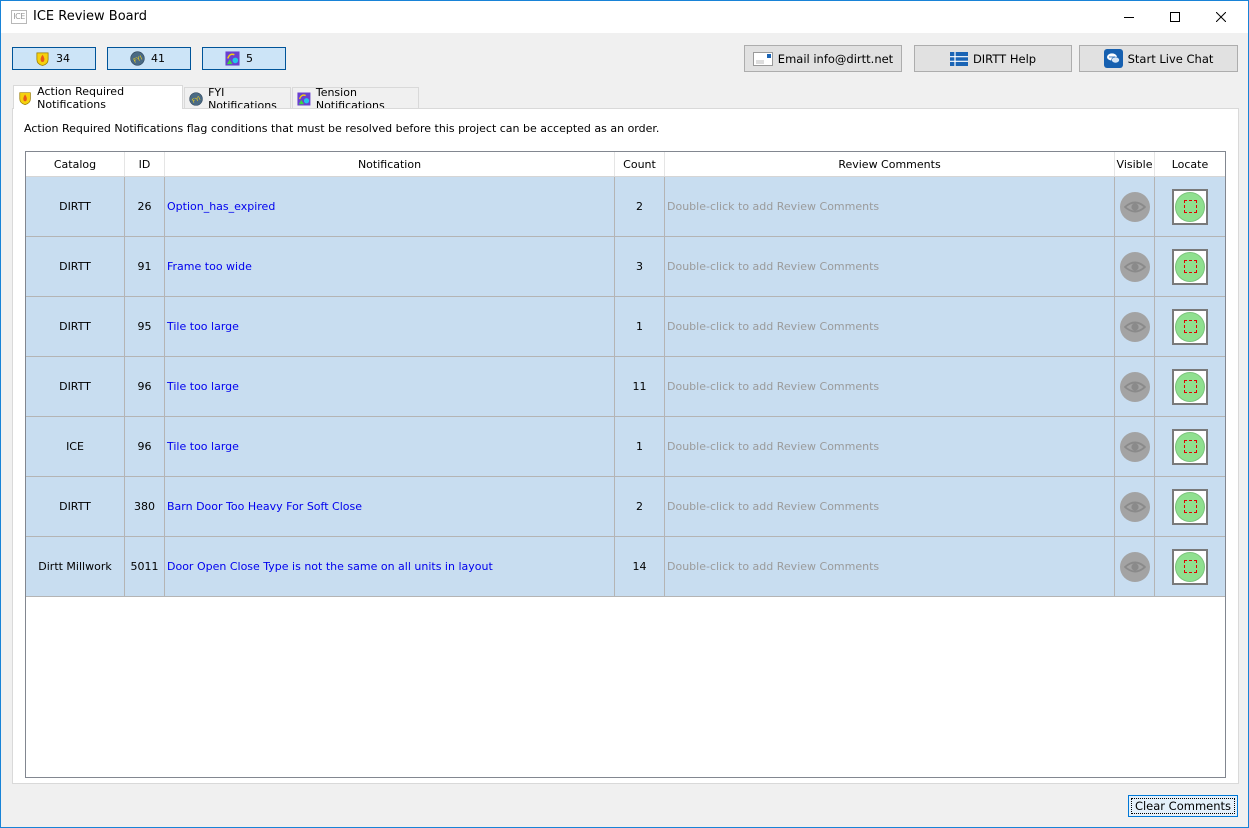 The width and height of the screenshot is (1249, 828). Describe the element at coordinates (75, 566) in the screenshot. I see `cell-catalog: Dirtt Millwork` at that location.